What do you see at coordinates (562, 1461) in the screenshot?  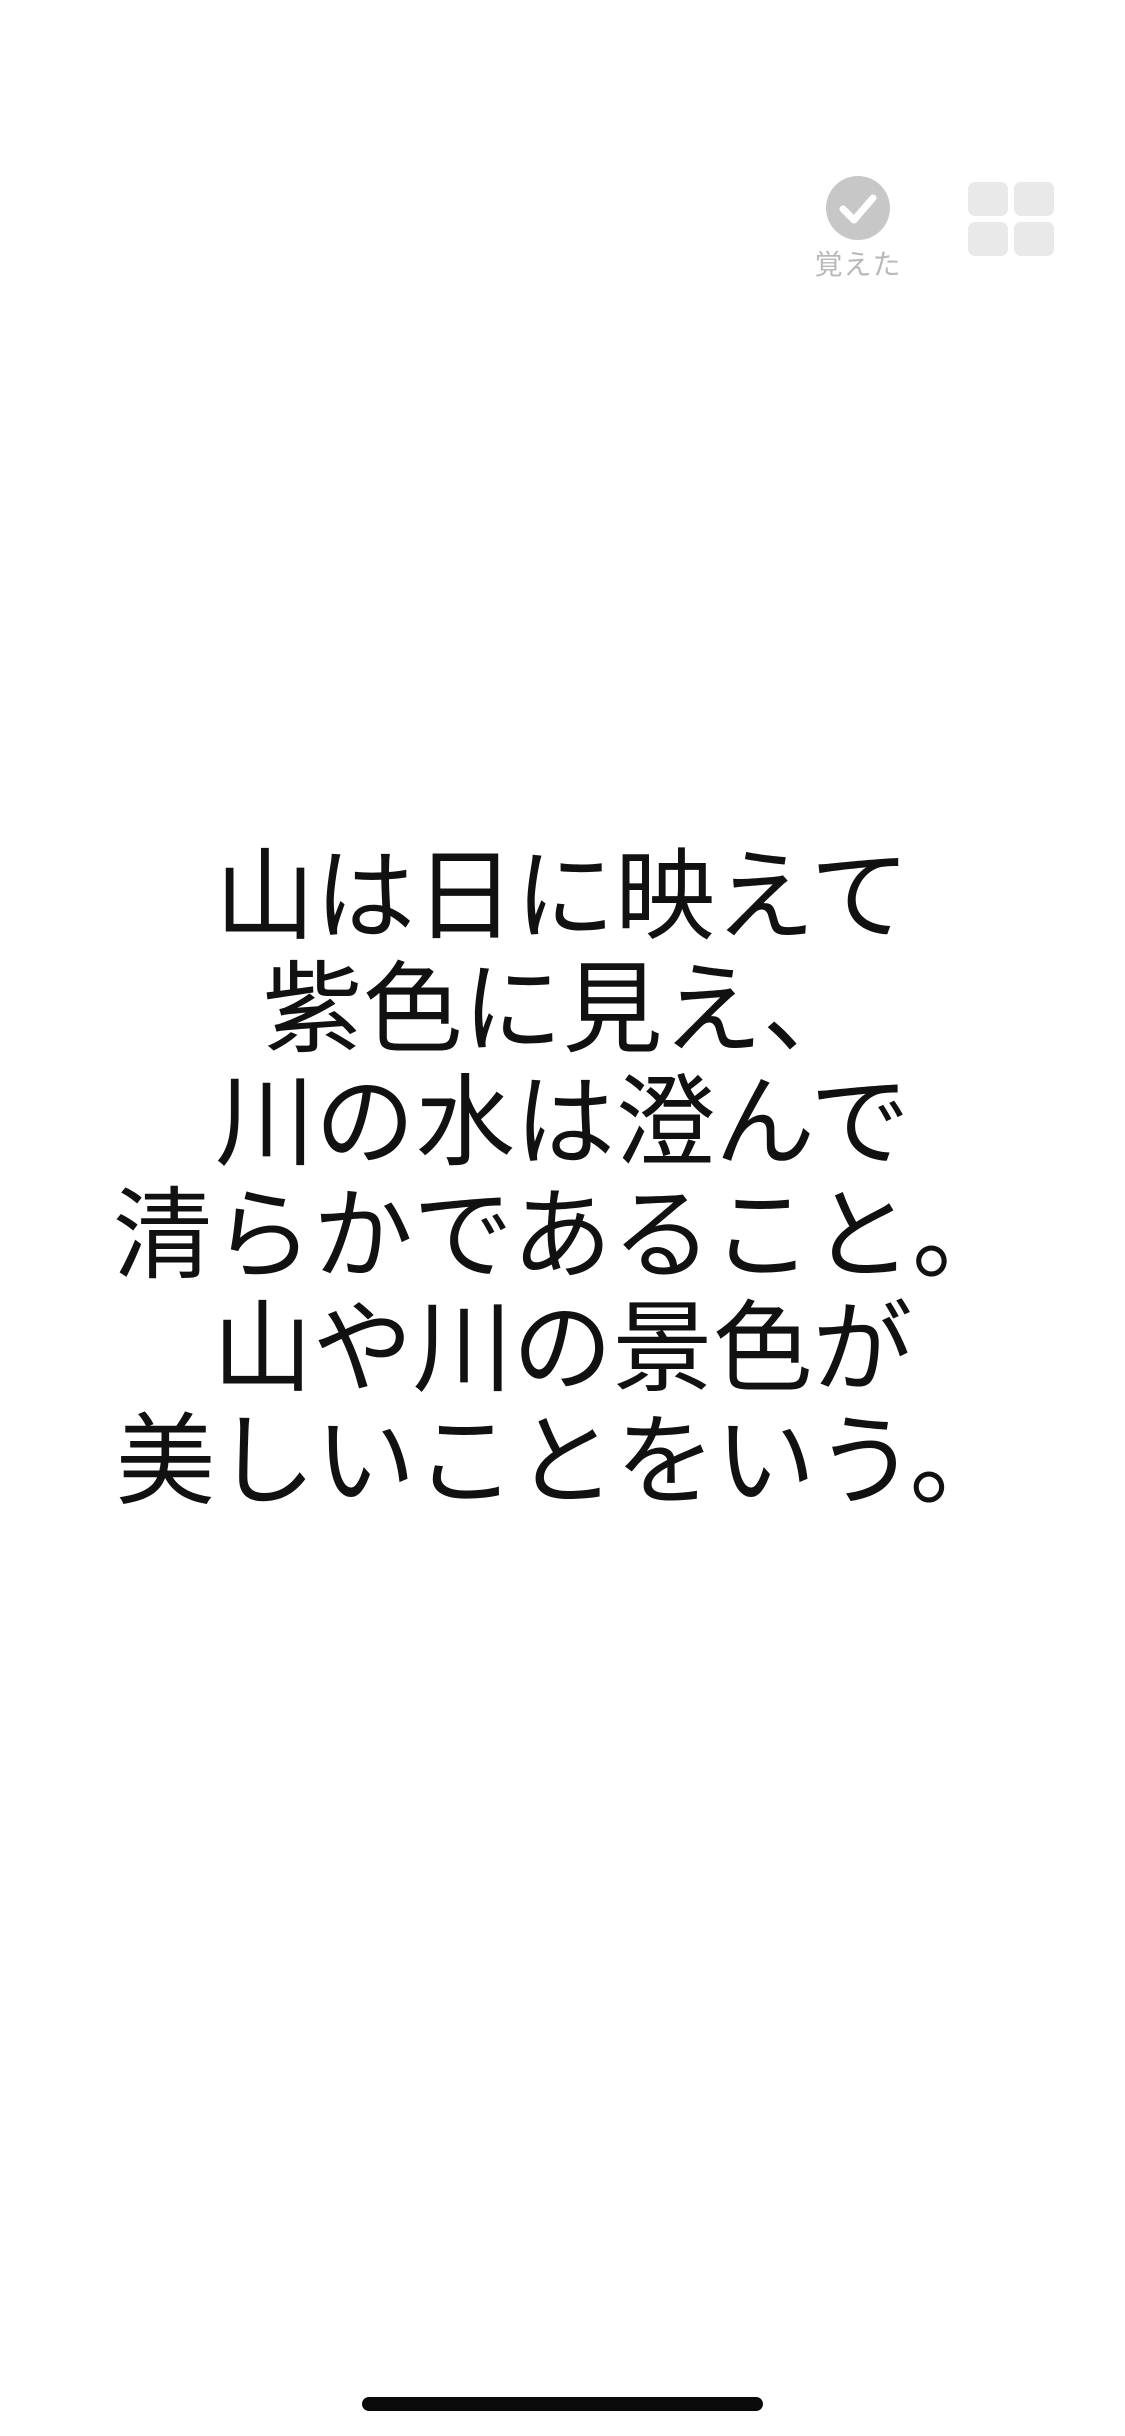 I see `card-text-line: 美しいことをいう。` at bounding box center [562, 1461].